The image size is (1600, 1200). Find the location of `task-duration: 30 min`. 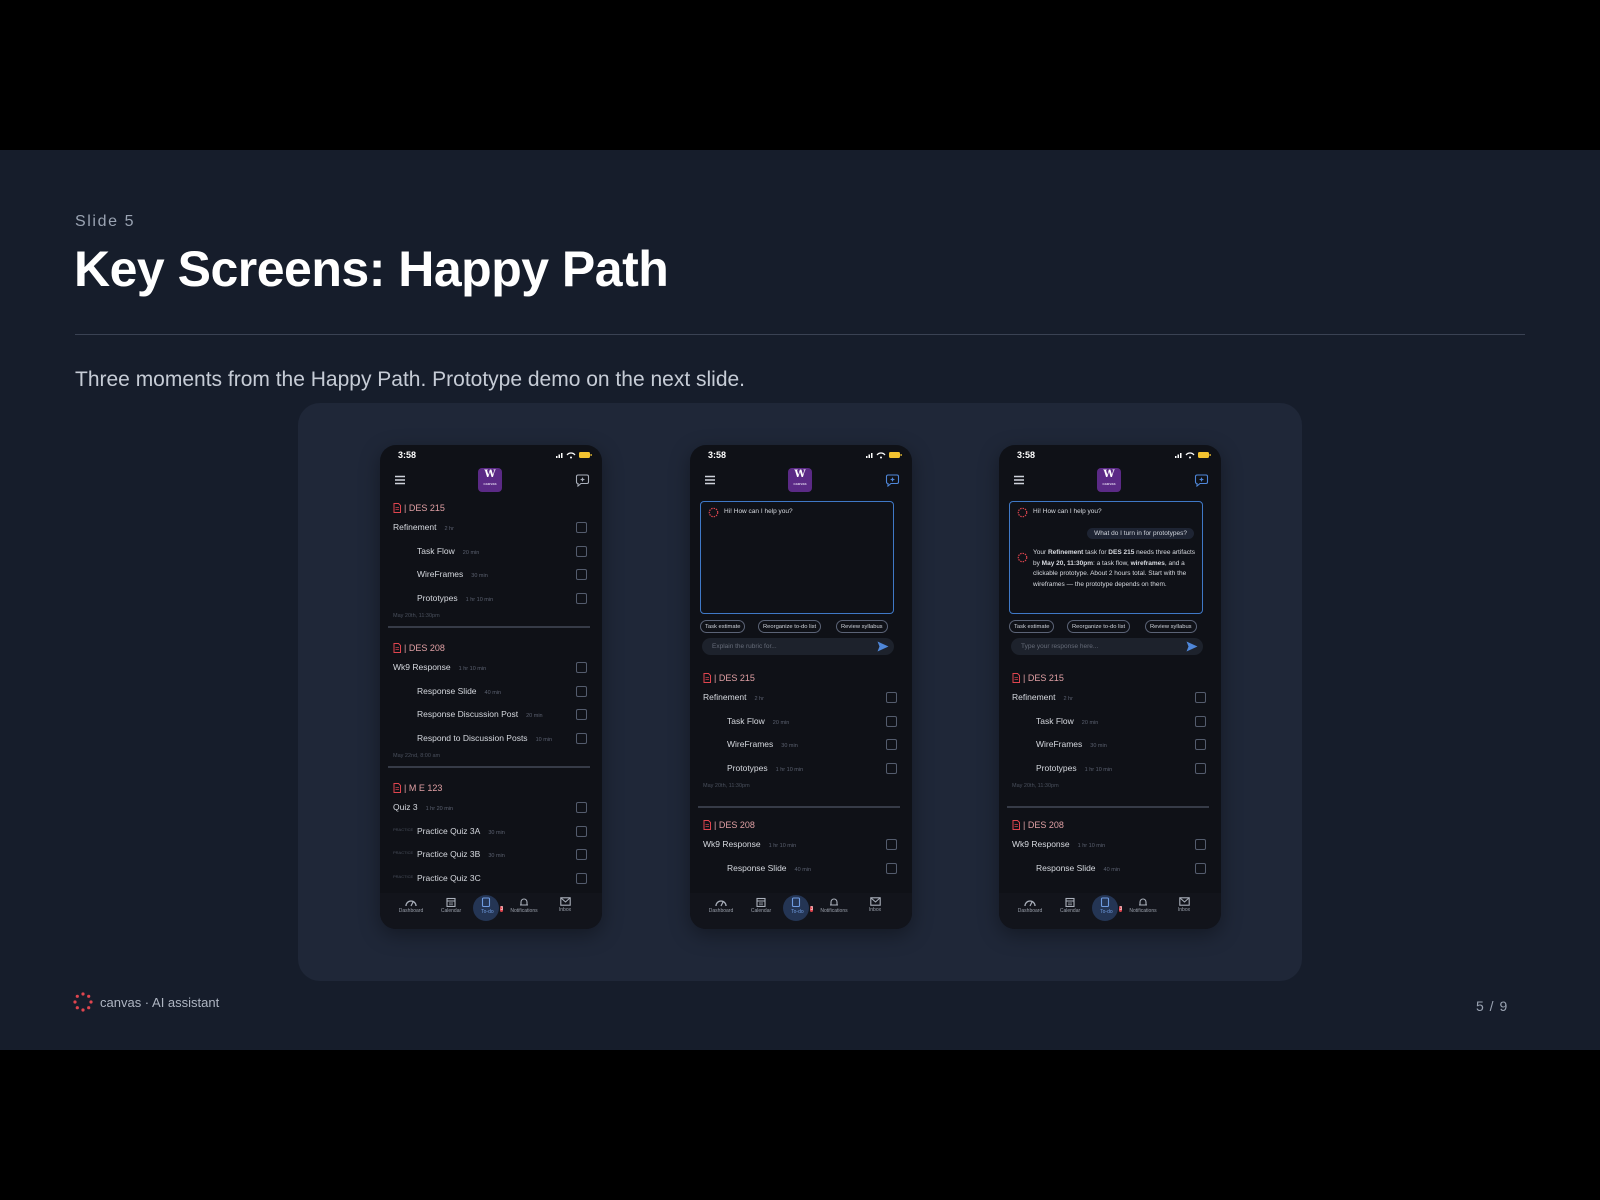

task-duration: 30 min is located at coordinates (789, 746).